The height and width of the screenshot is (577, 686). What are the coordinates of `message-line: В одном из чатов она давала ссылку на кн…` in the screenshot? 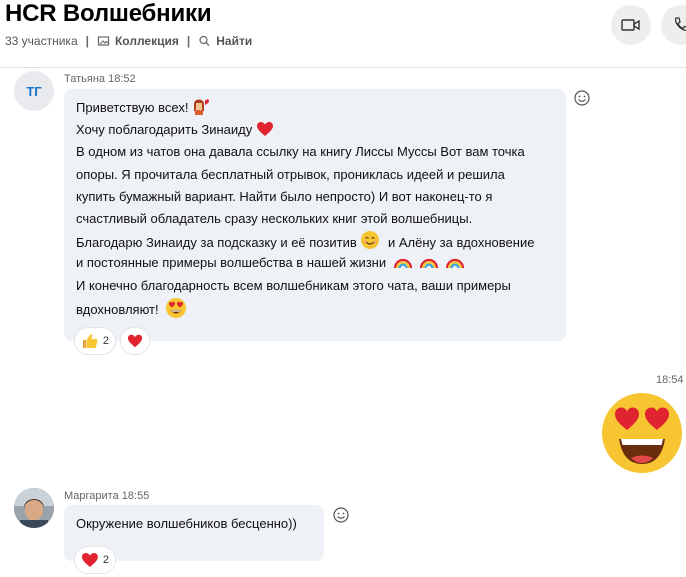 It's located at (300, 152).